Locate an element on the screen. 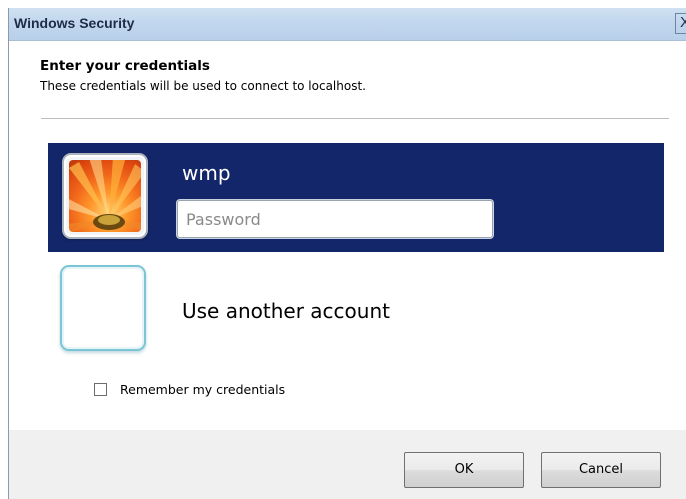  title-bar: Windows Security X is located at coordinates (347, 24).